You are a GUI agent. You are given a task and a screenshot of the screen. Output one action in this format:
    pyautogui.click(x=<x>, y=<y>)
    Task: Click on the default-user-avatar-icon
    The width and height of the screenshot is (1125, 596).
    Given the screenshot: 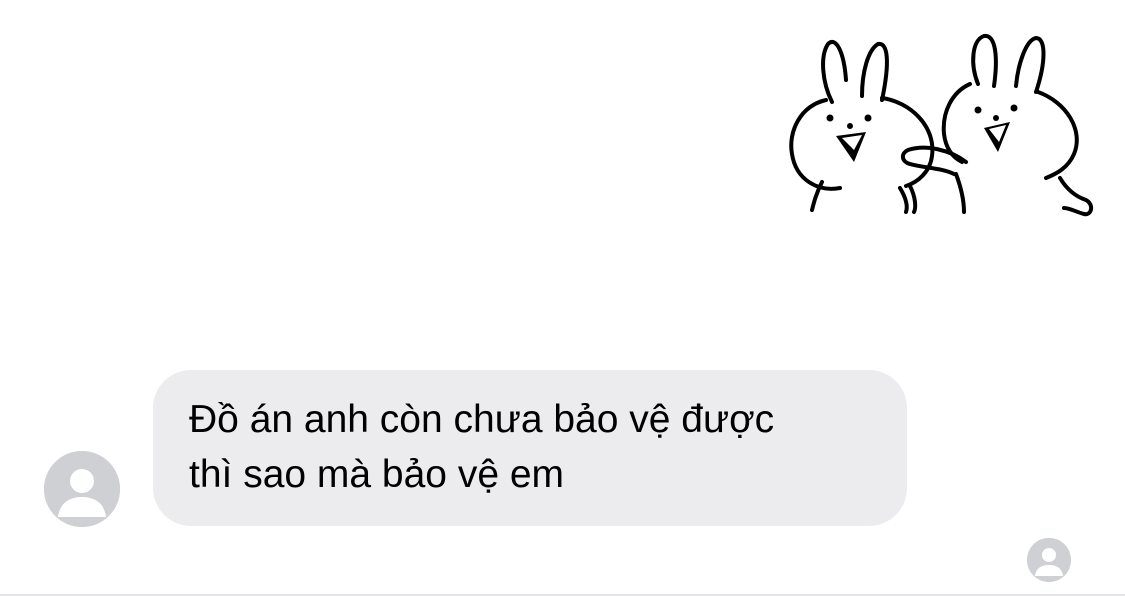 What is the action you would take?
    pyautogui.click(x=82, y=489)
    